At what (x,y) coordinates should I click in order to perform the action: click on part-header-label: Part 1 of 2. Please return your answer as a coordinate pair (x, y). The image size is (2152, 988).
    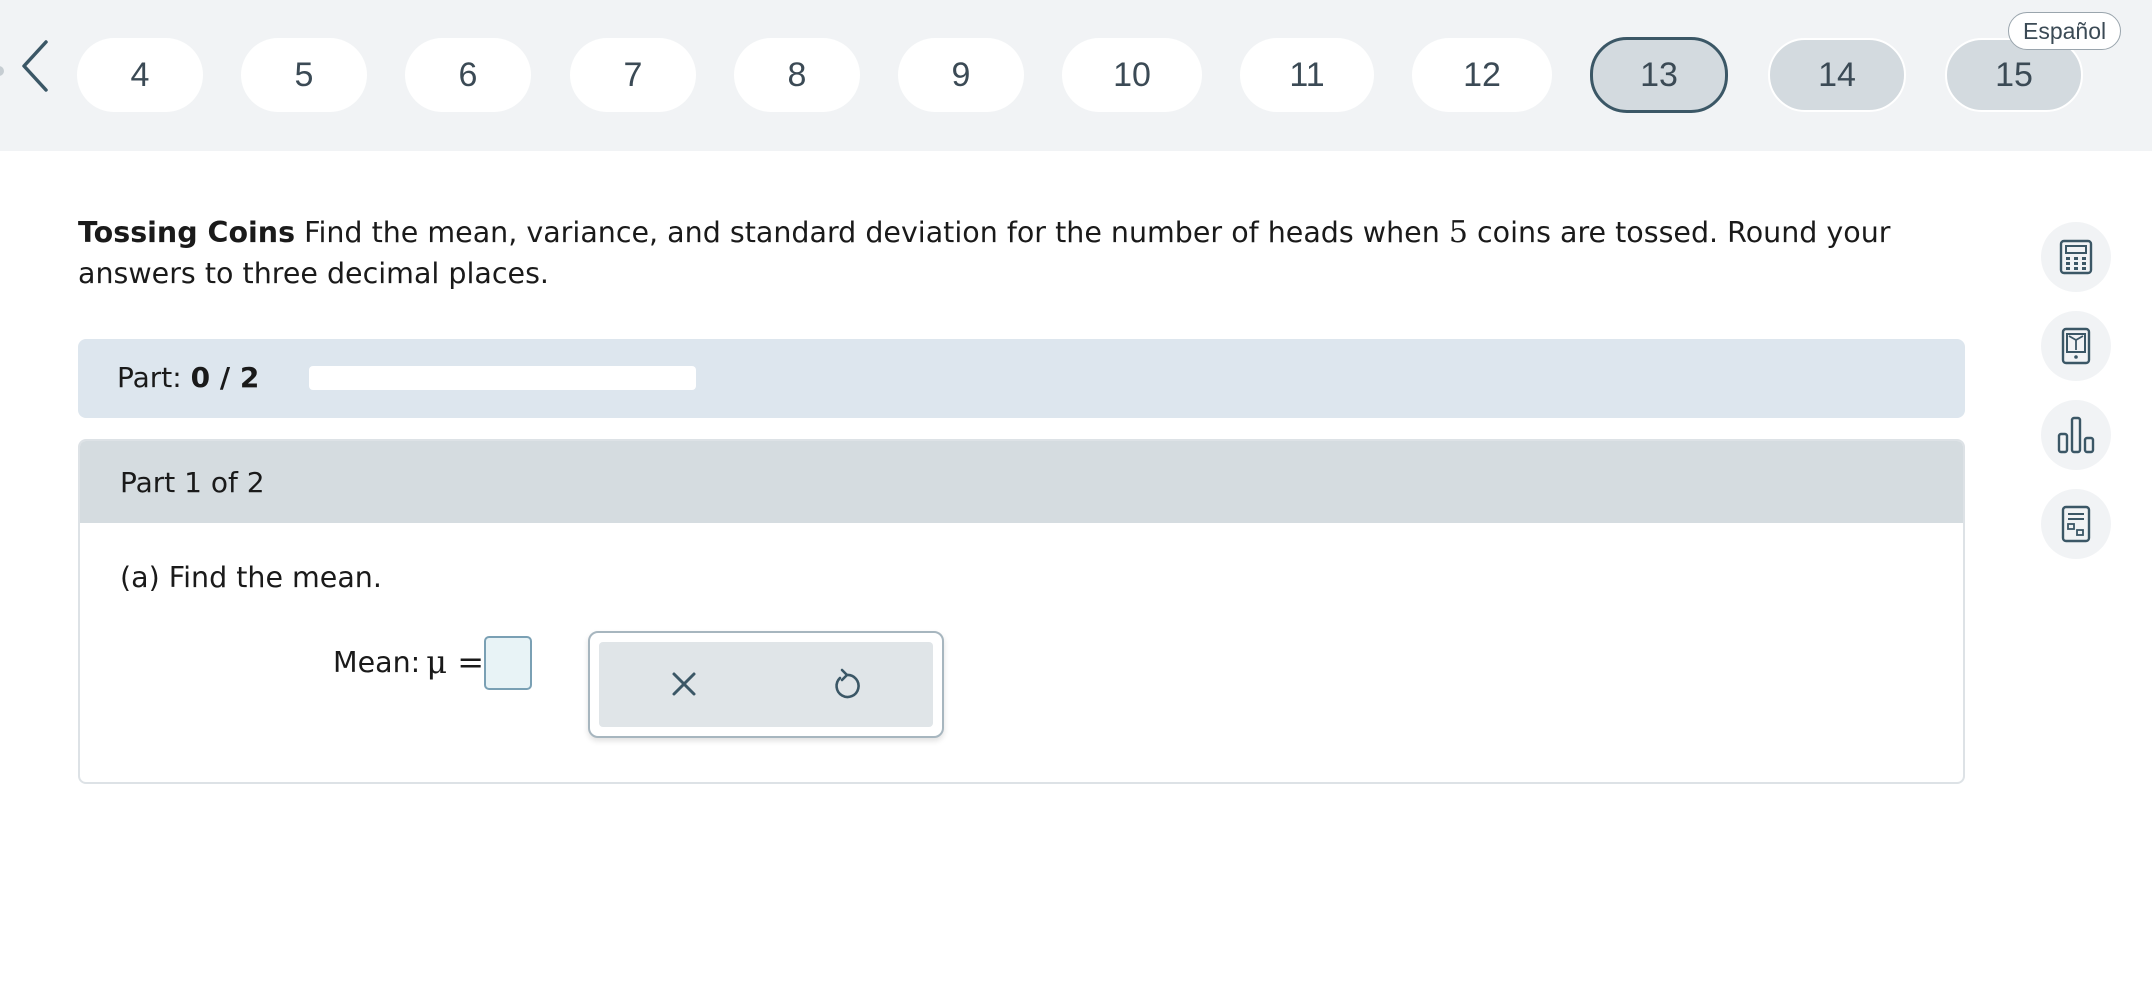
    Looking at the image, I should click on (192, 482).